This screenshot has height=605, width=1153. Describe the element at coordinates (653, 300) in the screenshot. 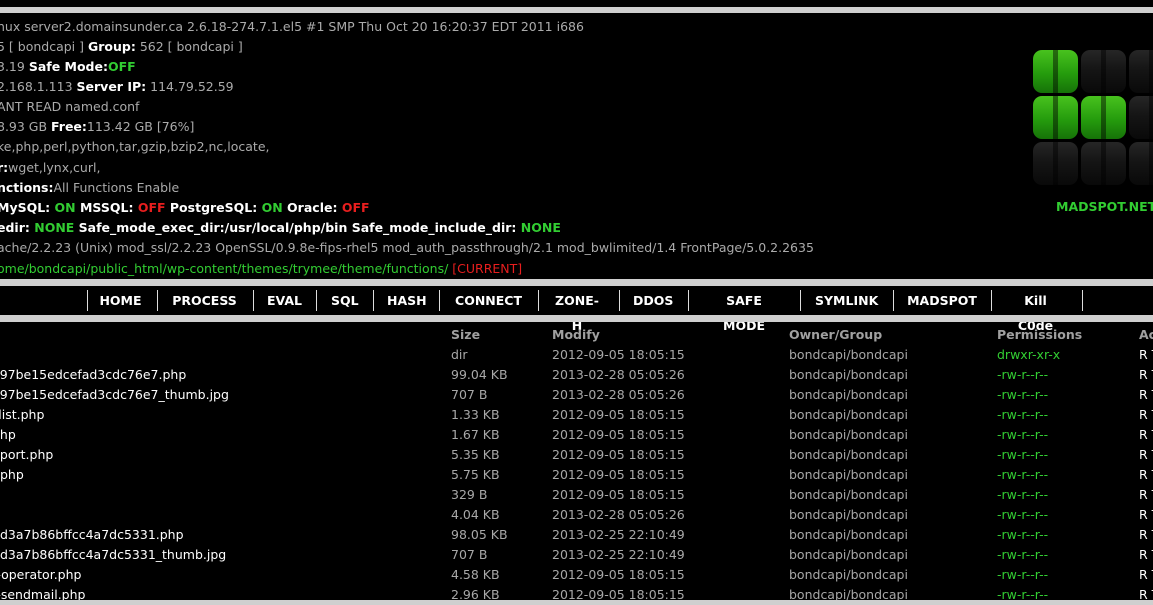

I see `menu-item-ddos: DDOS` at that location.